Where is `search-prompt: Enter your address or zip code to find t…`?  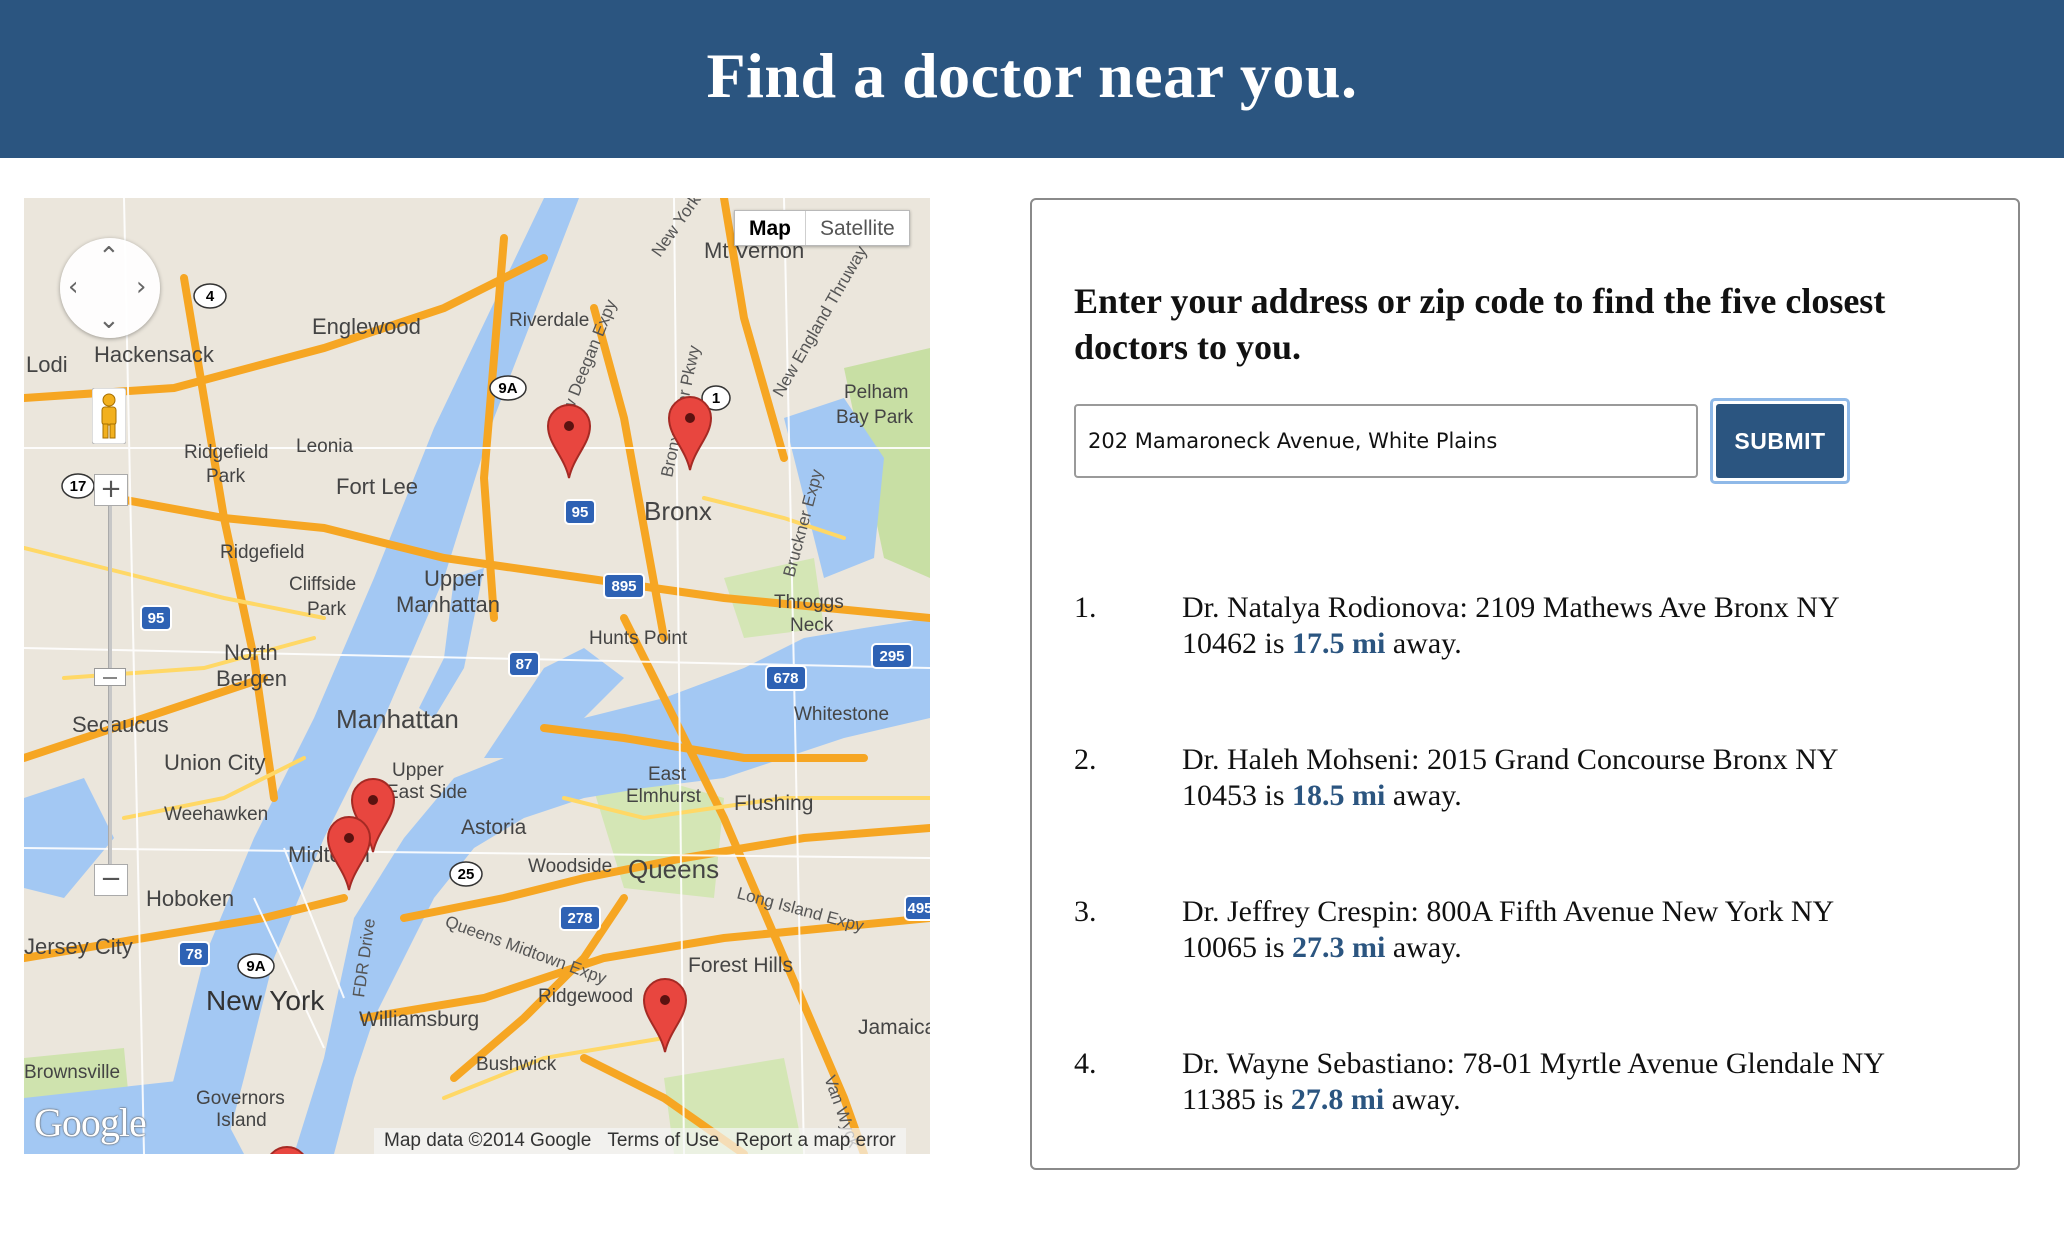 search-prompt: Enter your address or zip code to find t… is located at coordinates (1480, 324).